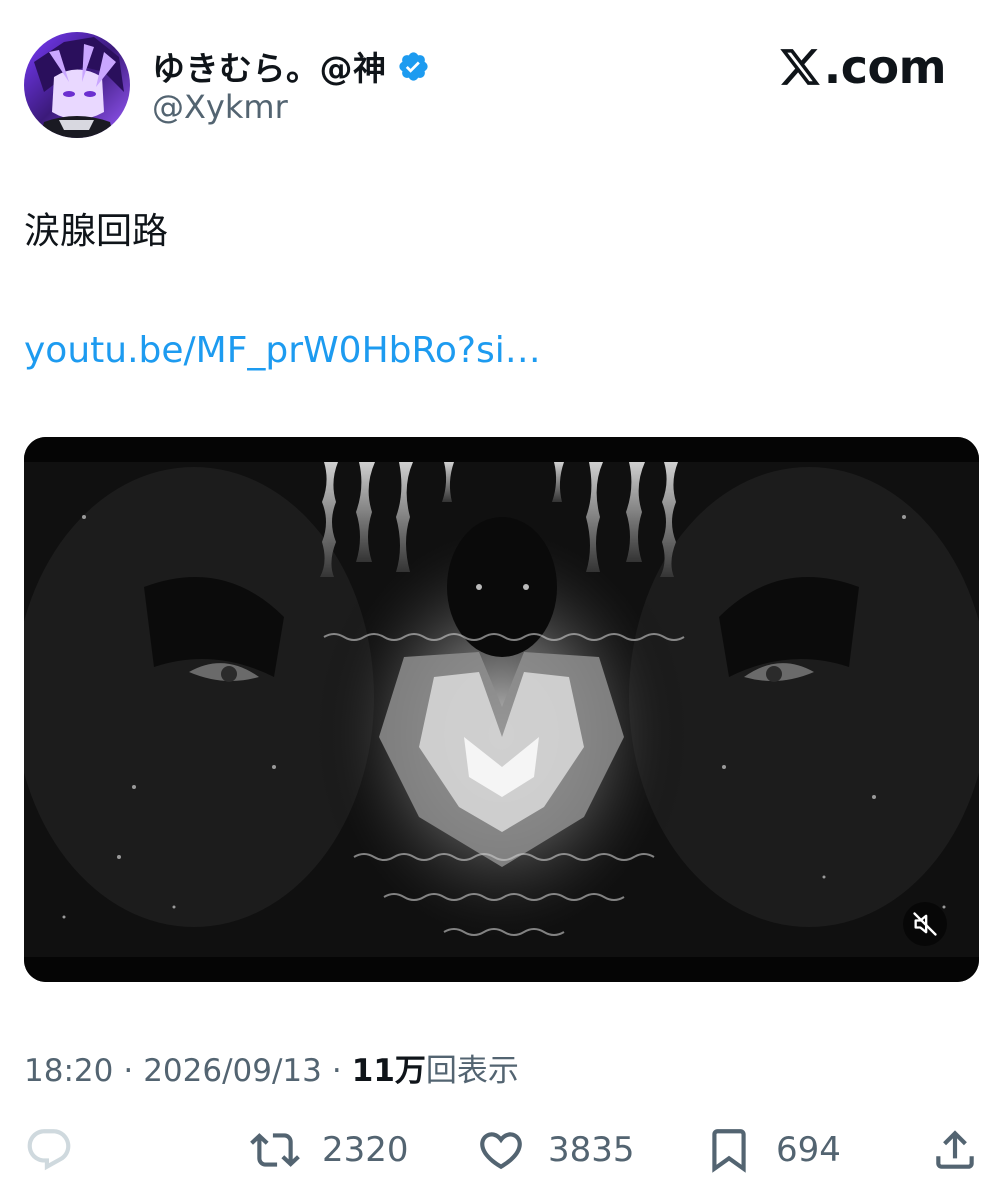 The height and width of the screenshot is (1200, 1004). Describe the element at coordinates (772, 1150) in the screenshot. I see `bookmark-button: 694` at that location.